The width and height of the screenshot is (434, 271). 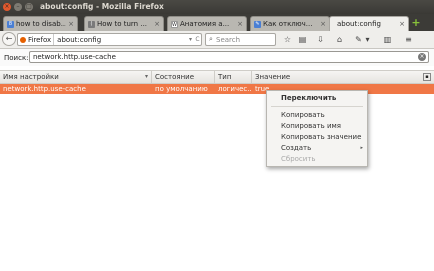 What do you see at coordinates (228, 40) in the screenshot?
I see `search-input: Search` at bounding box center [228, 40].